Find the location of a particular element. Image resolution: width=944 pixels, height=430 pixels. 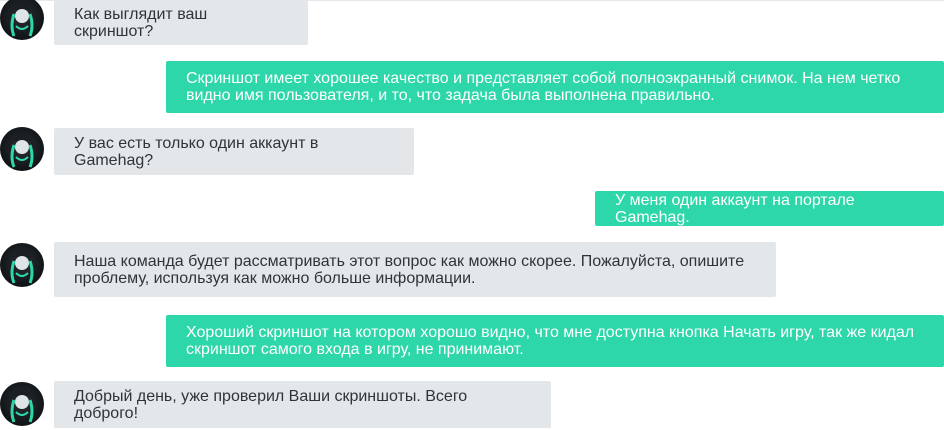

message-text: Как выглядит ваш скриншот? is located at coordinates (141, 22).